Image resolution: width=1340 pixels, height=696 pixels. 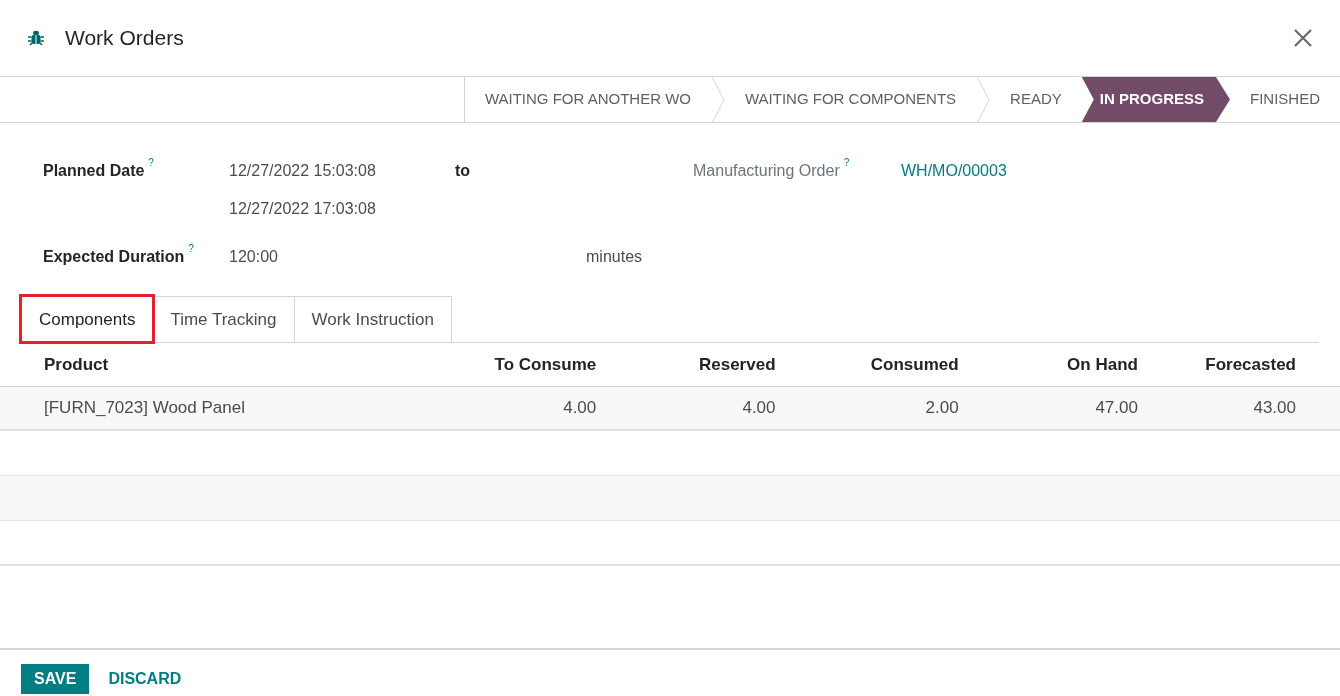 I want to click on column-header: On Hand, so click(x=1048, y=364).